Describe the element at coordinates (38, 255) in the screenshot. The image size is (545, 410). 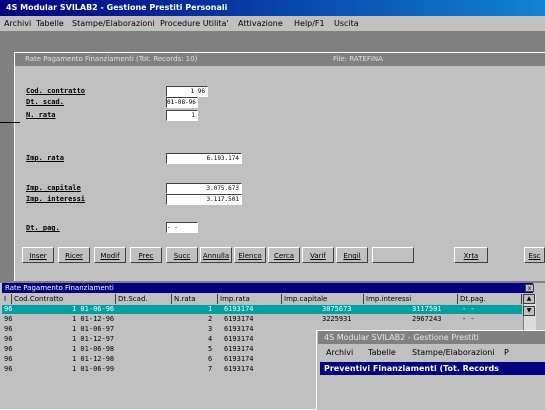
I see `inser-button: Inser` at that location.